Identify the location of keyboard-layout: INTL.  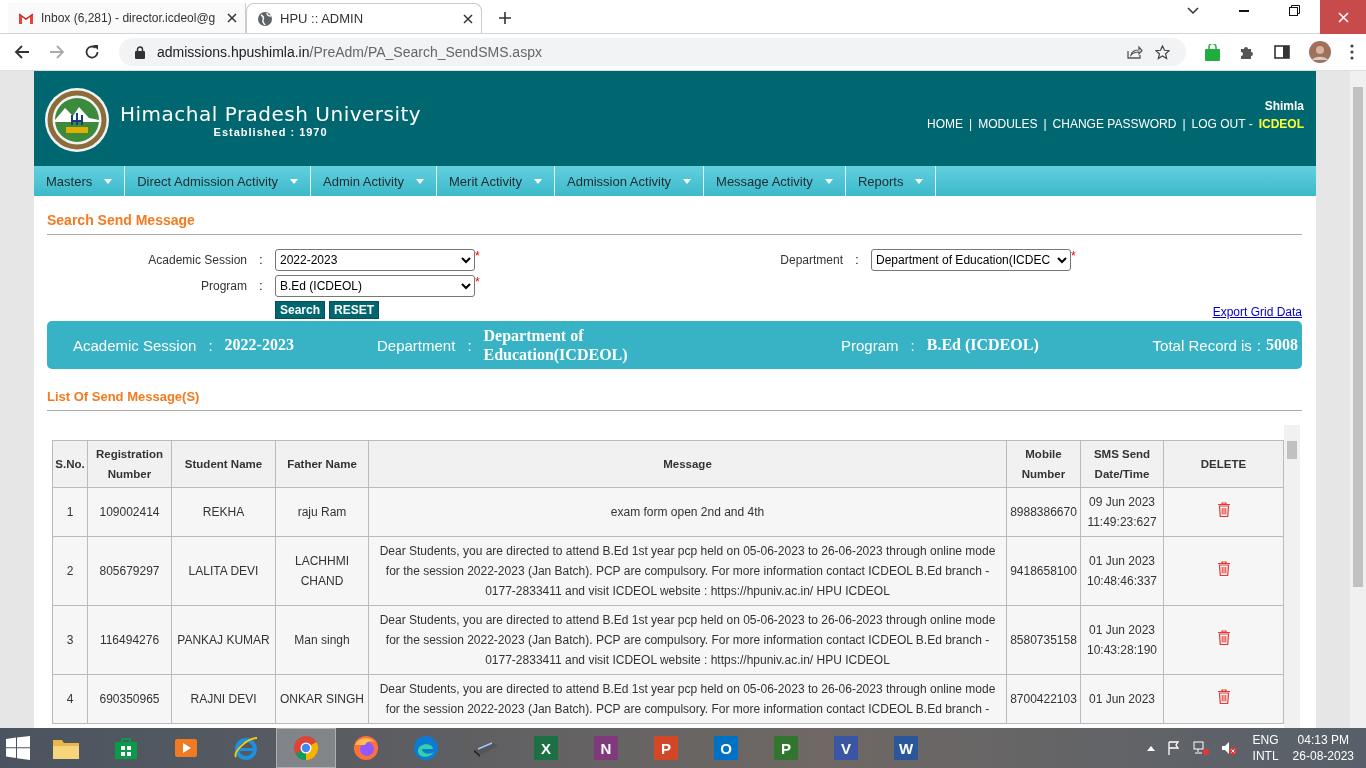
(1265, 756).